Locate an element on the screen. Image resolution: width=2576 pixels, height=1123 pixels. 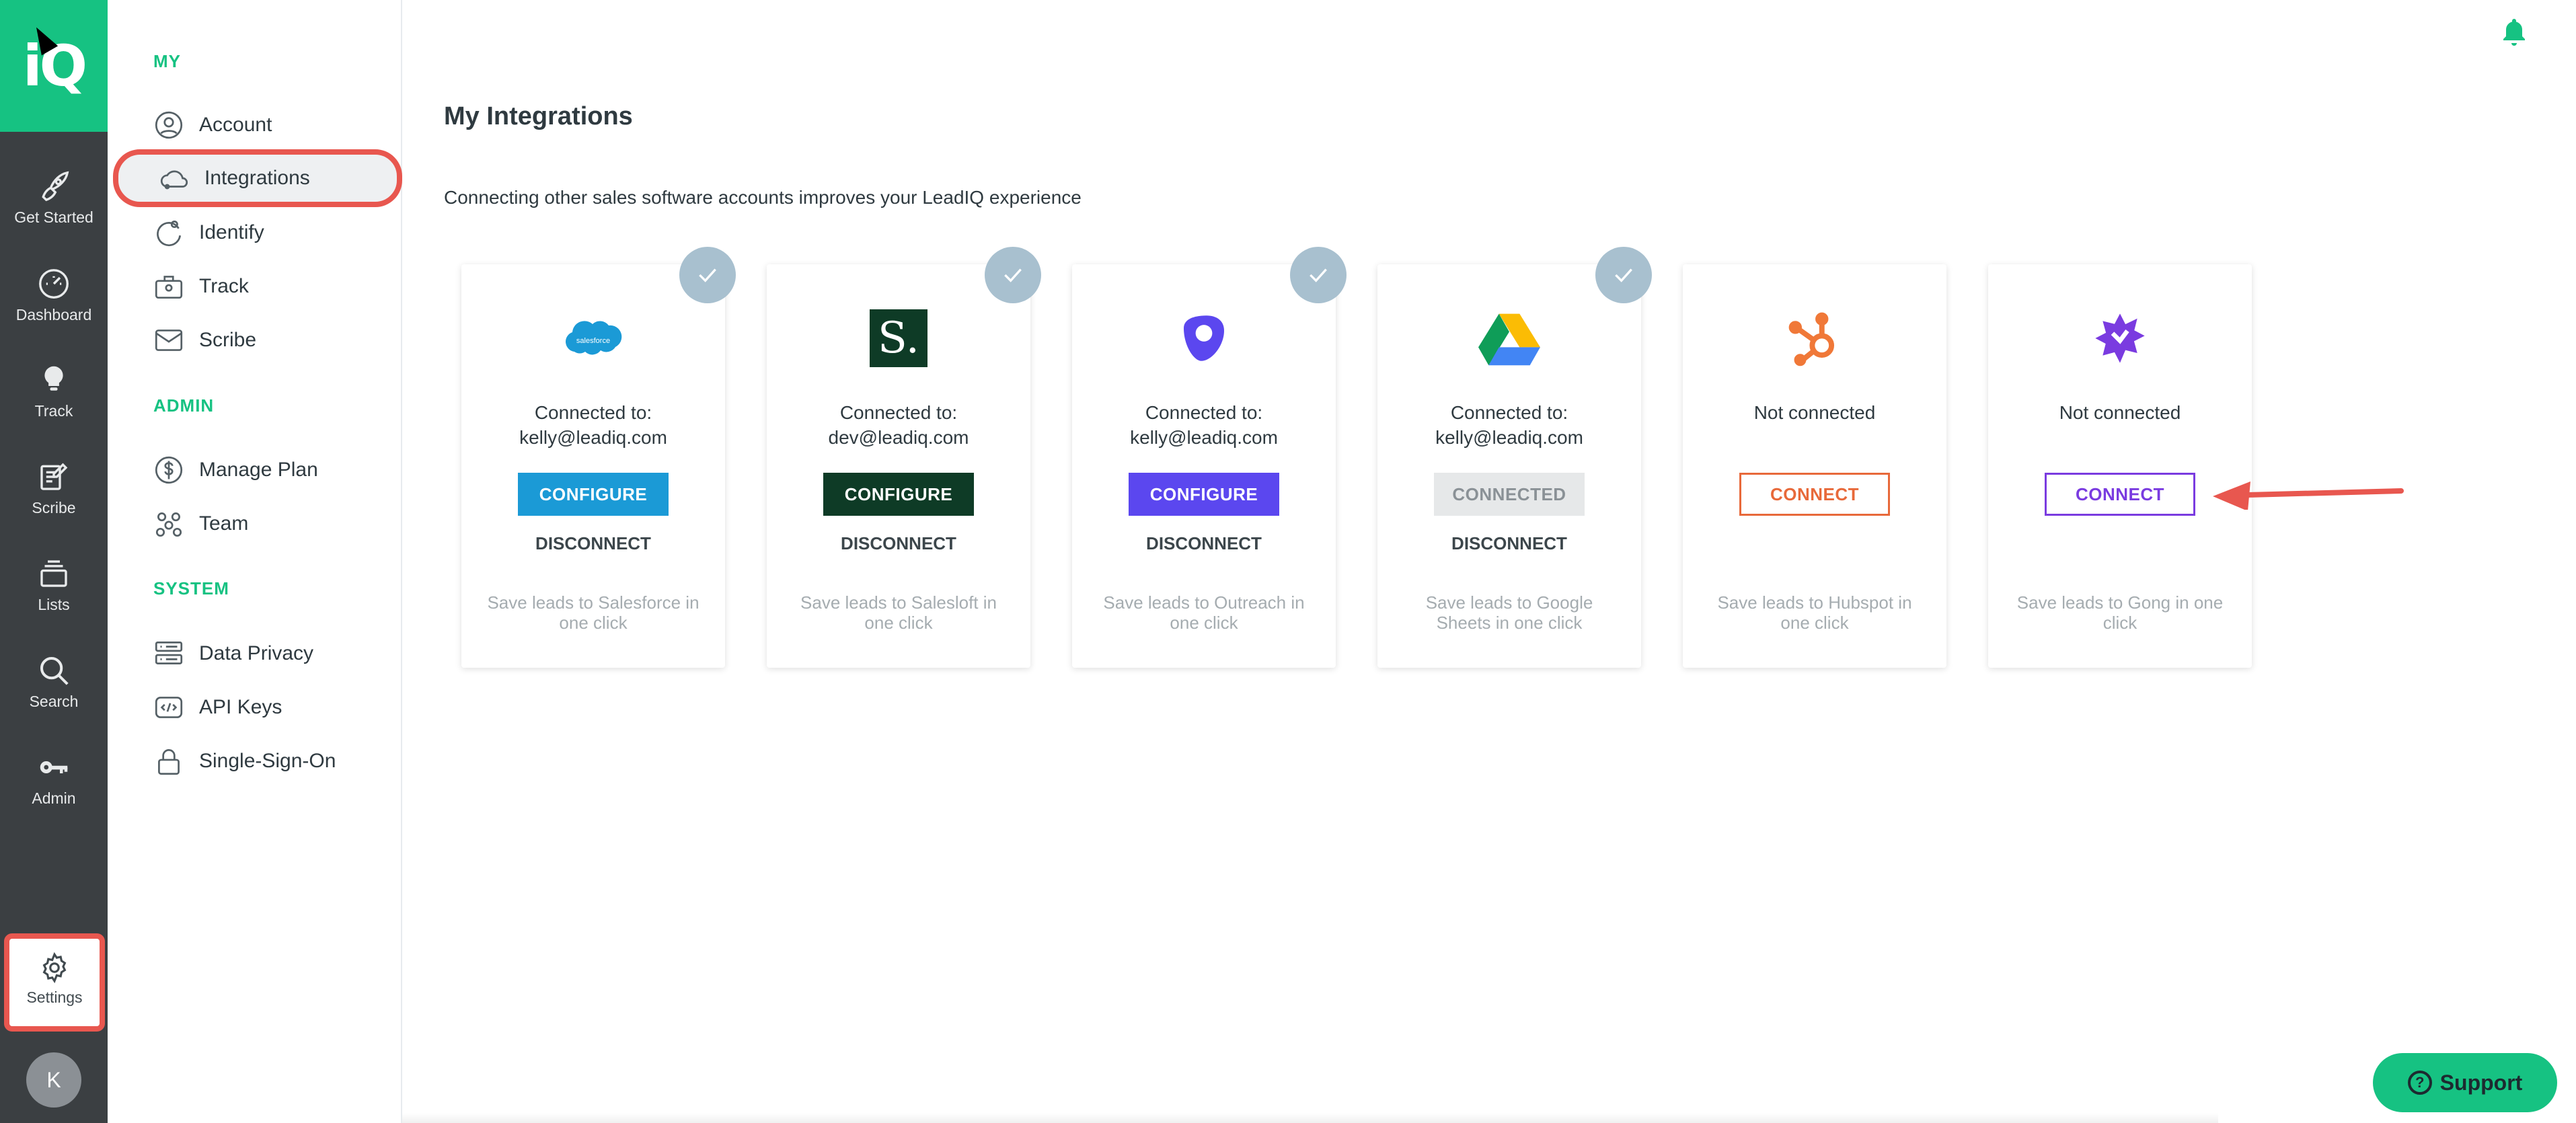
section-heading-admin: ADMIN is located at coordinates (184, 405).